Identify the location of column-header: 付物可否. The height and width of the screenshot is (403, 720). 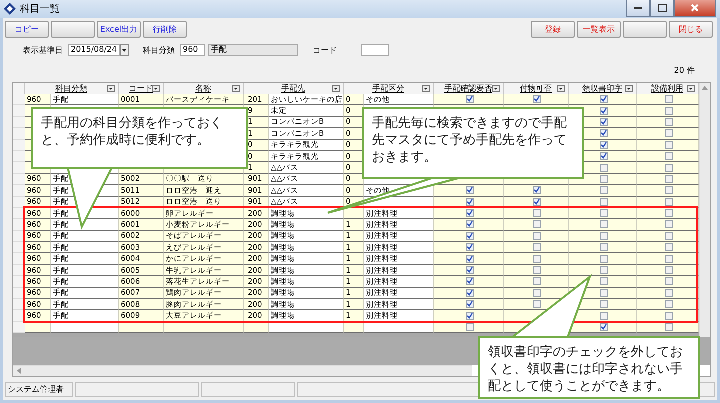
(536, 88).